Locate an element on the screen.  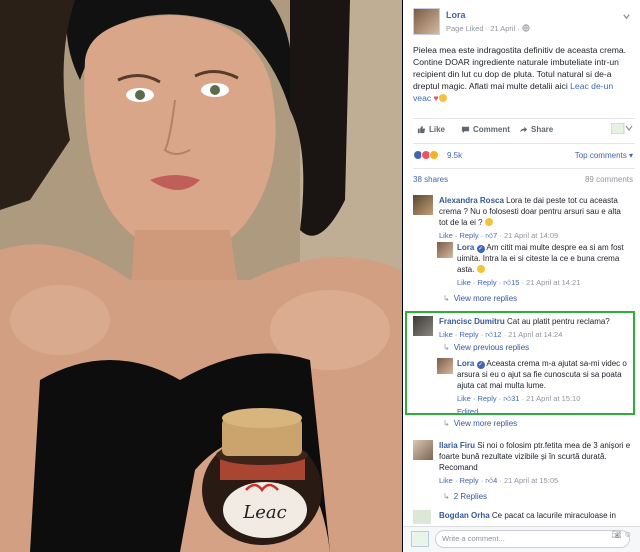
post-header: Lora Page Liked · 21 April · is located at coordinates (523, 23).